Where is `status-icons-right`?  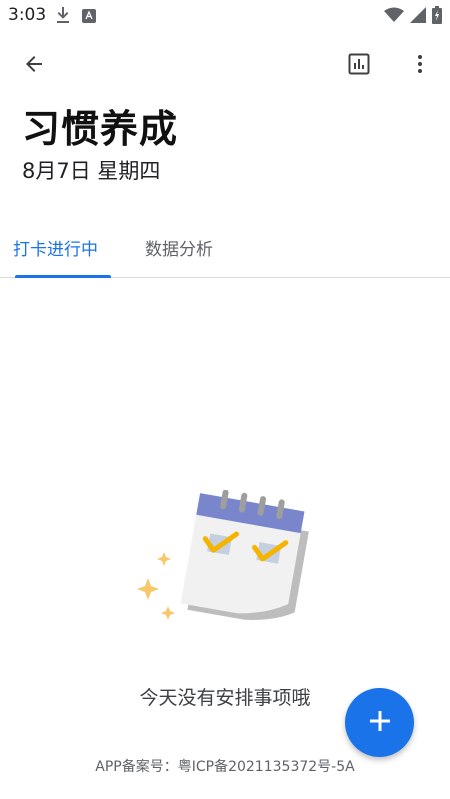 status-icons-right is located at coordinates (413, 17).